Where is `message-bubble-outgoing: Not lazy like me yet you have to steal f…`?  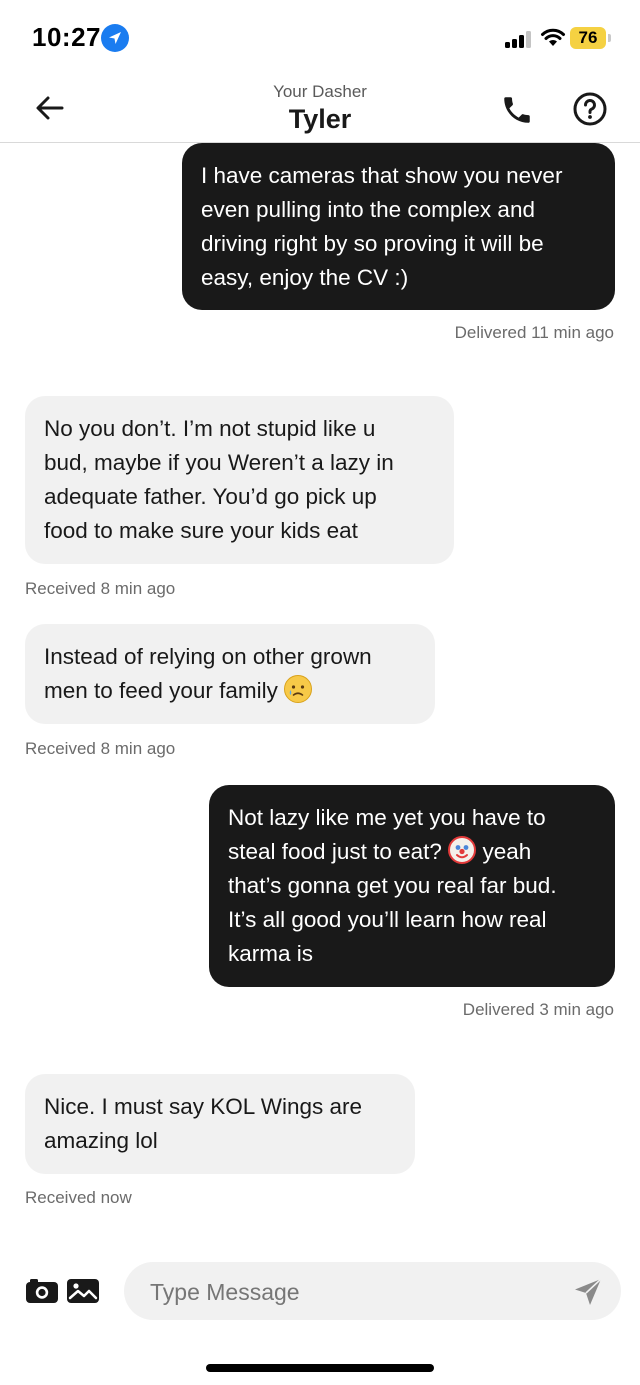 message-bubble-outgoing: Not lazy like me yet you have to steal f… is located at coordinates (412, 886).